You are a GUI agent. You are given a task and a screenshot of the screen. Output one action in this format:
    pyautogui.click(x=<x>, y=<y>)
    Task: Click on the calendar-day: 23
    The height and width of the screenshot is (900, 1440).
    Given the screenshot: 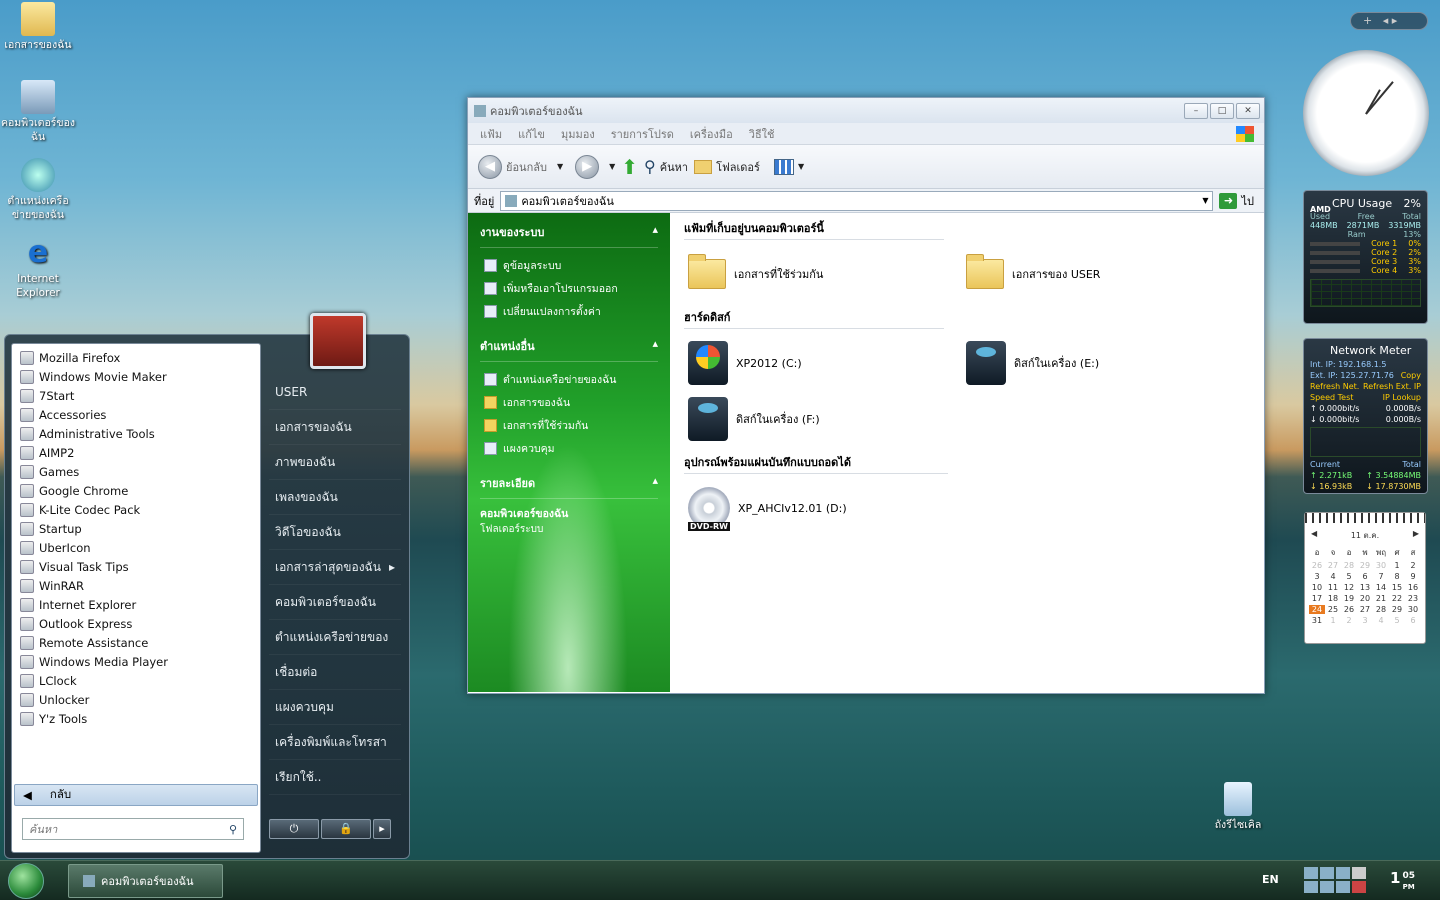 What is the action you would take?
    pyautogui.click(x=1413, y=598)
    